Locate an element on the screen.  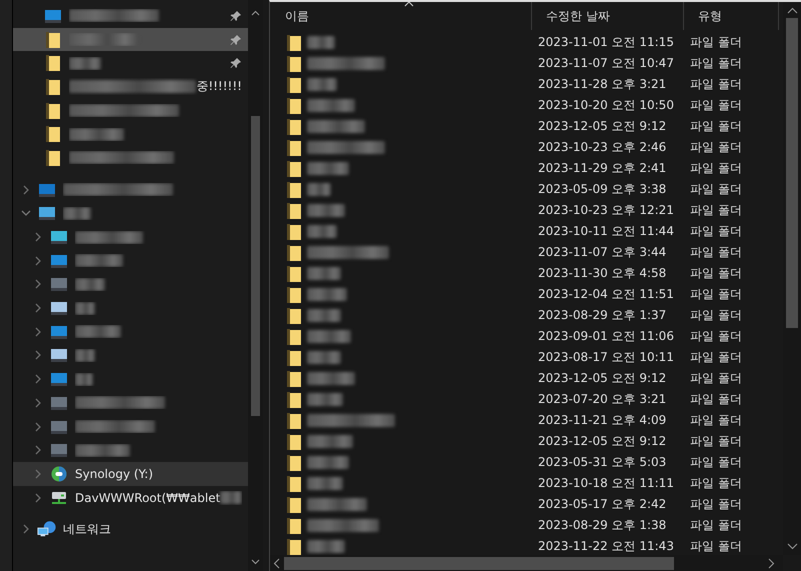
sidebar-item: 네트워크 is located at coordinates (130, 529).